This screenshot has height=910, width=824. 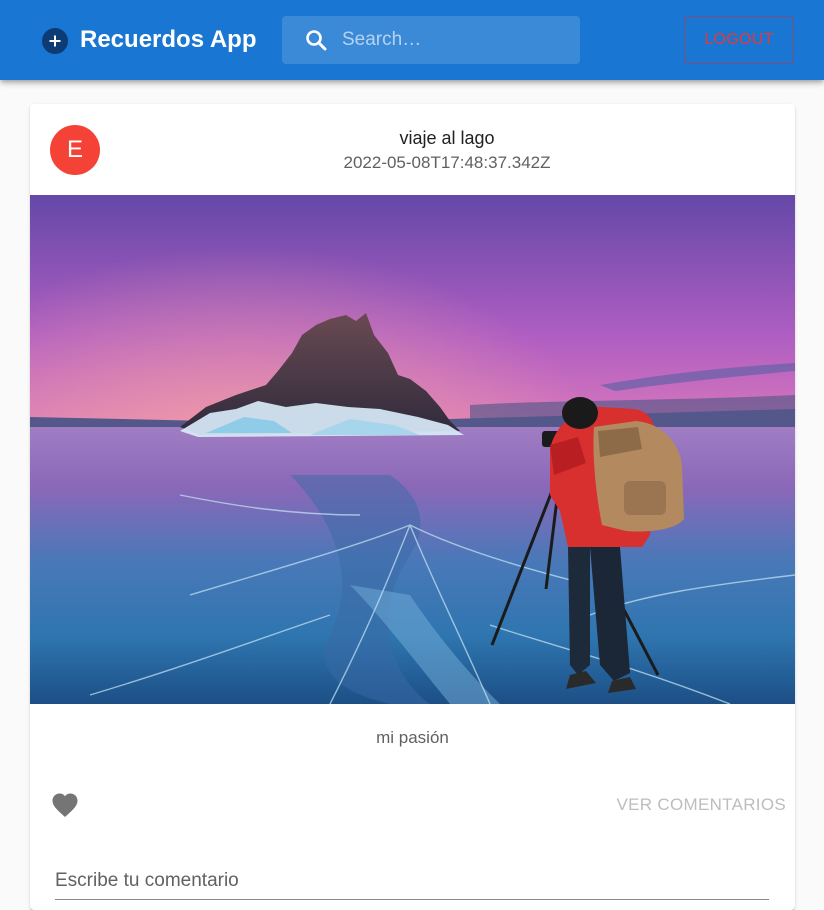 I want to click on add-circle-icon, so click(x=55, y=41).